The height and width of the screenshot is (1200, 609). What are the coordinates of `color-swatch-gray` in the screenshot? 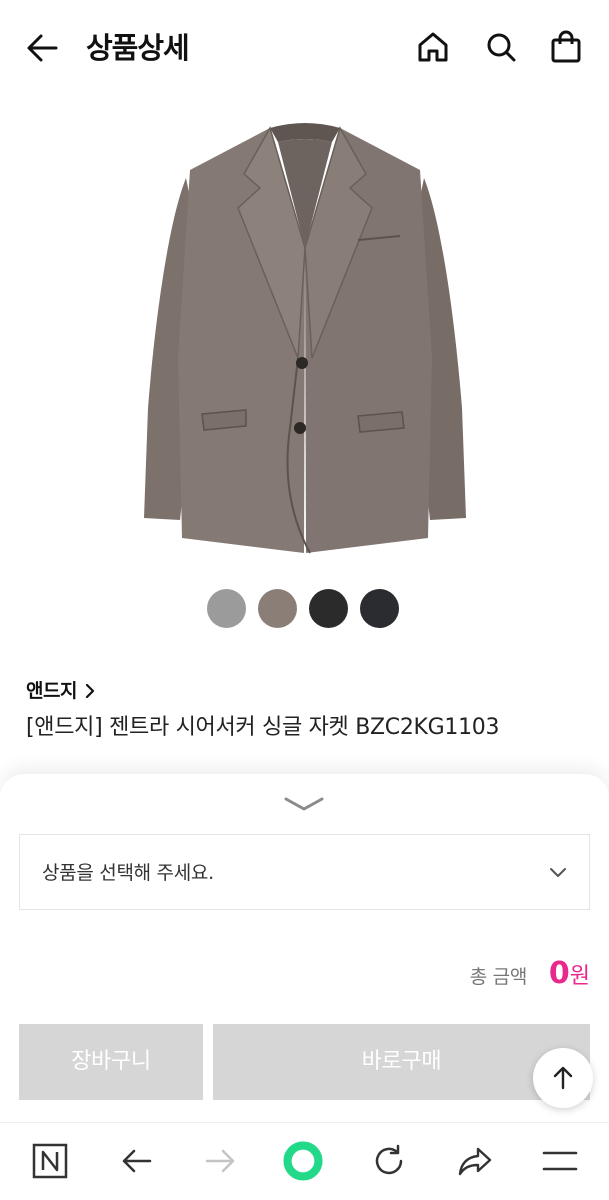 It's located at (226, 608).